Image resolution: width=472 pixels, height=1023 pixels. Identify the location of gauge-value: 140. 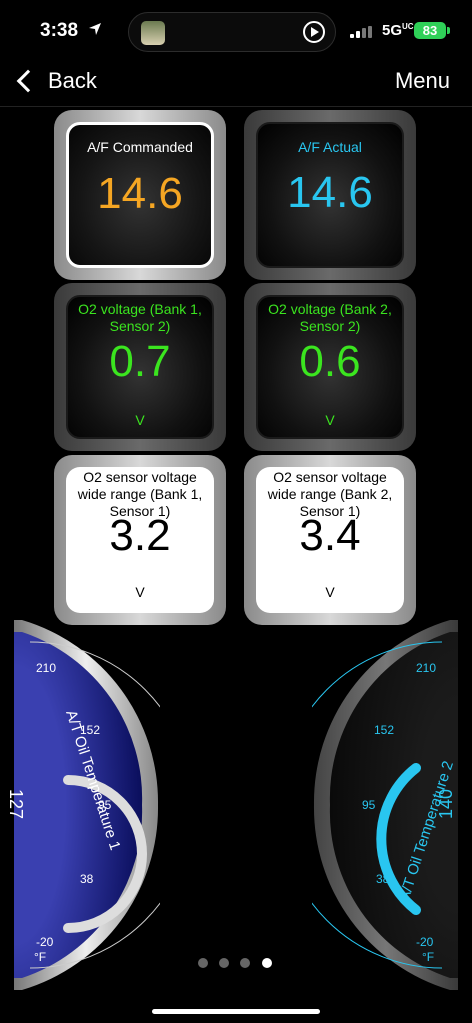
(446, 804).